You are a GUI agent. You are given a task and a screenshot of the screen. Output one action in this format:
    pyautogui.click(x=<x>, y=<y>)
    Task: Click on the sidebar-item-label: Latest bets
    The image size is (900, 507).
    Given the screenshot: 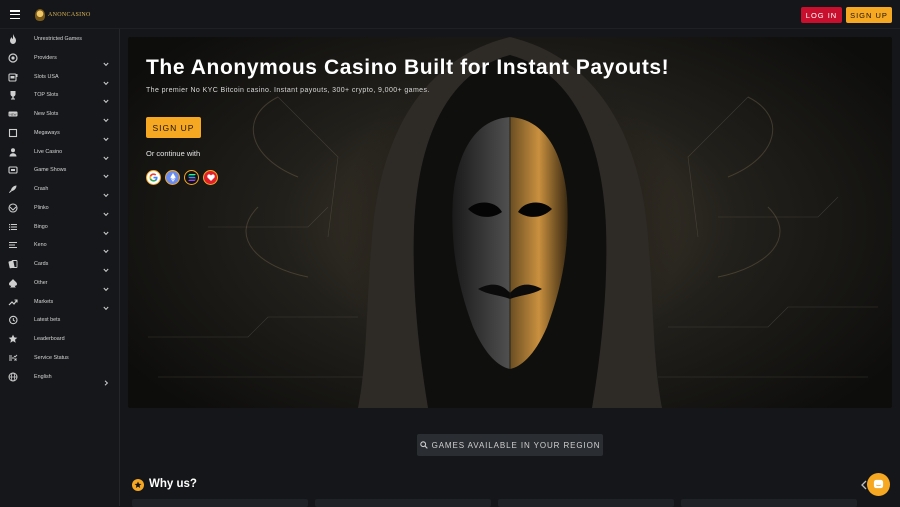 What is the action you would take?
    pyautogui.click(x=47, y=320)
    